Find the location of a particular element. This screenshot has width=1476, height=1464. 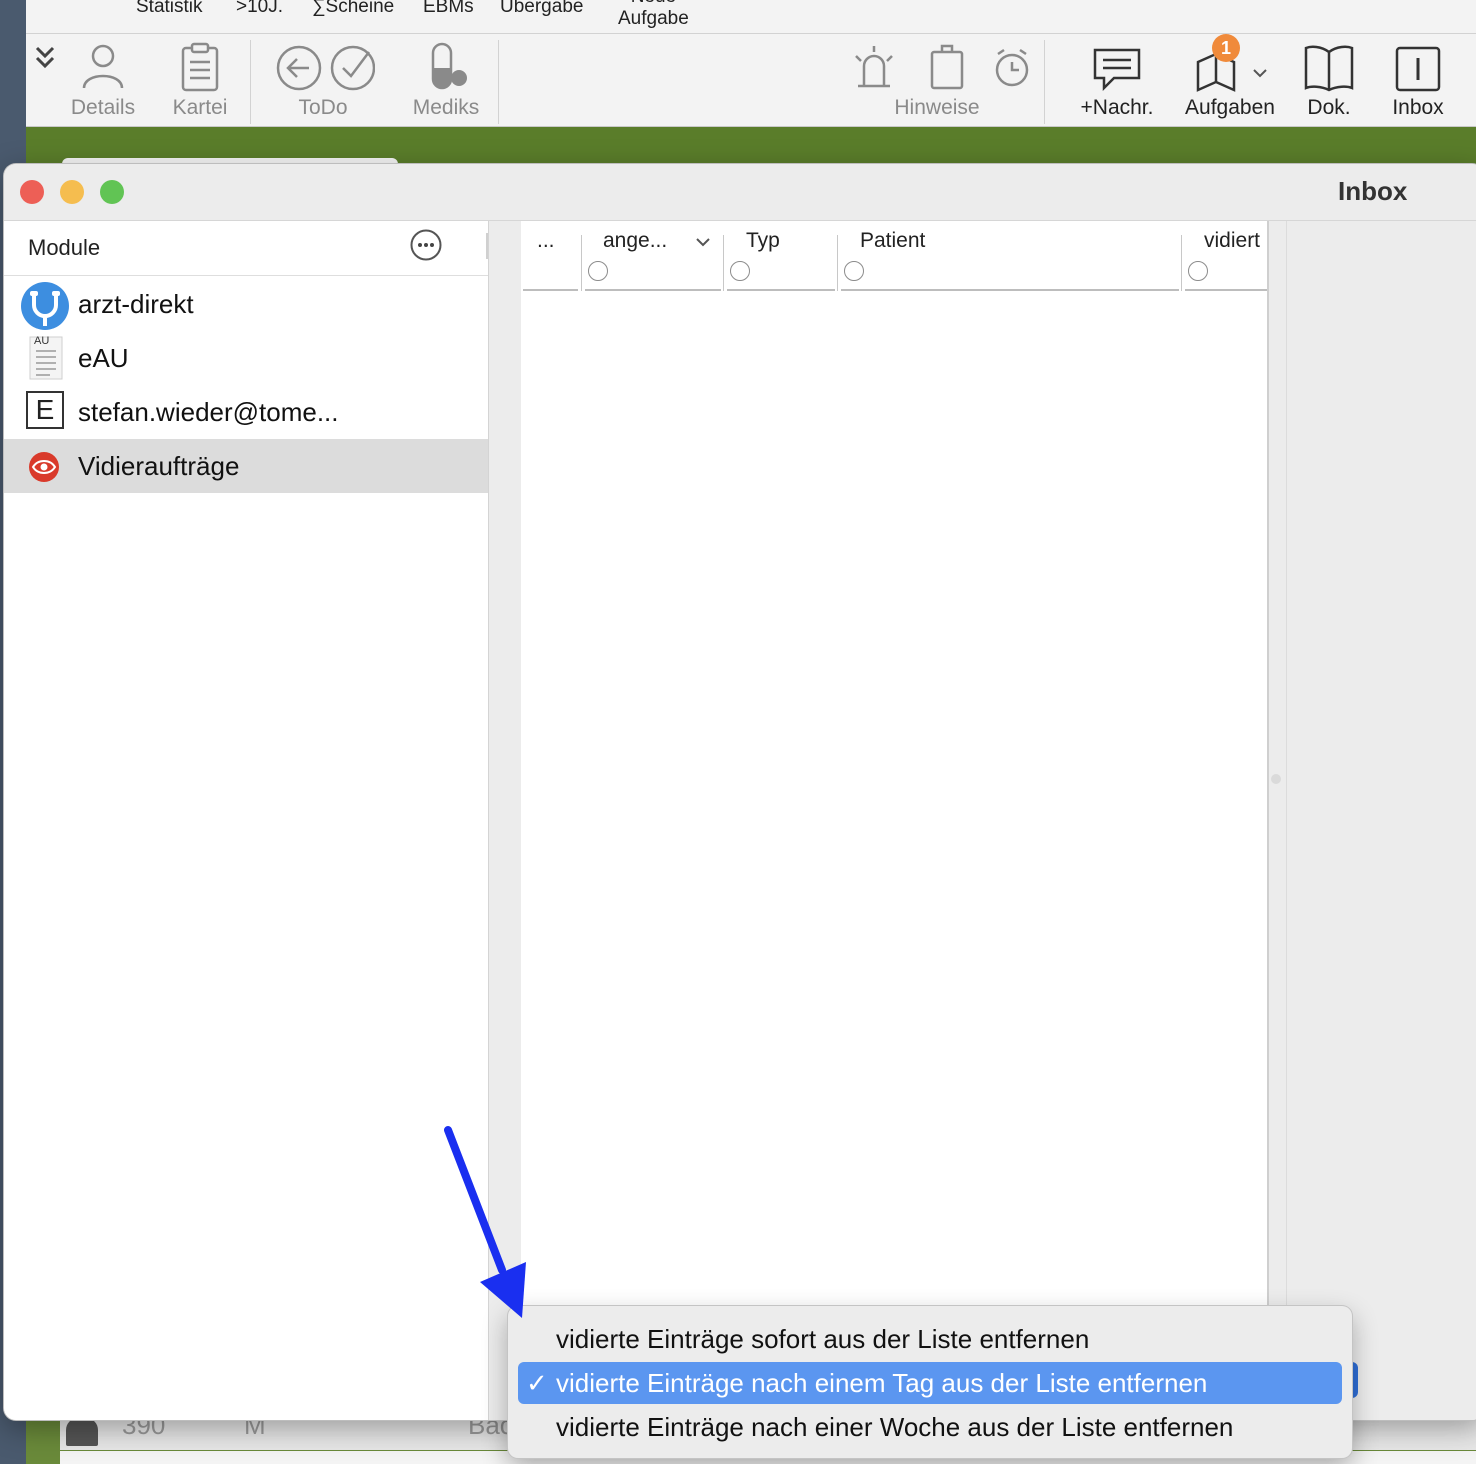

sidebar-title: Module is located at coordinates (64, 247).